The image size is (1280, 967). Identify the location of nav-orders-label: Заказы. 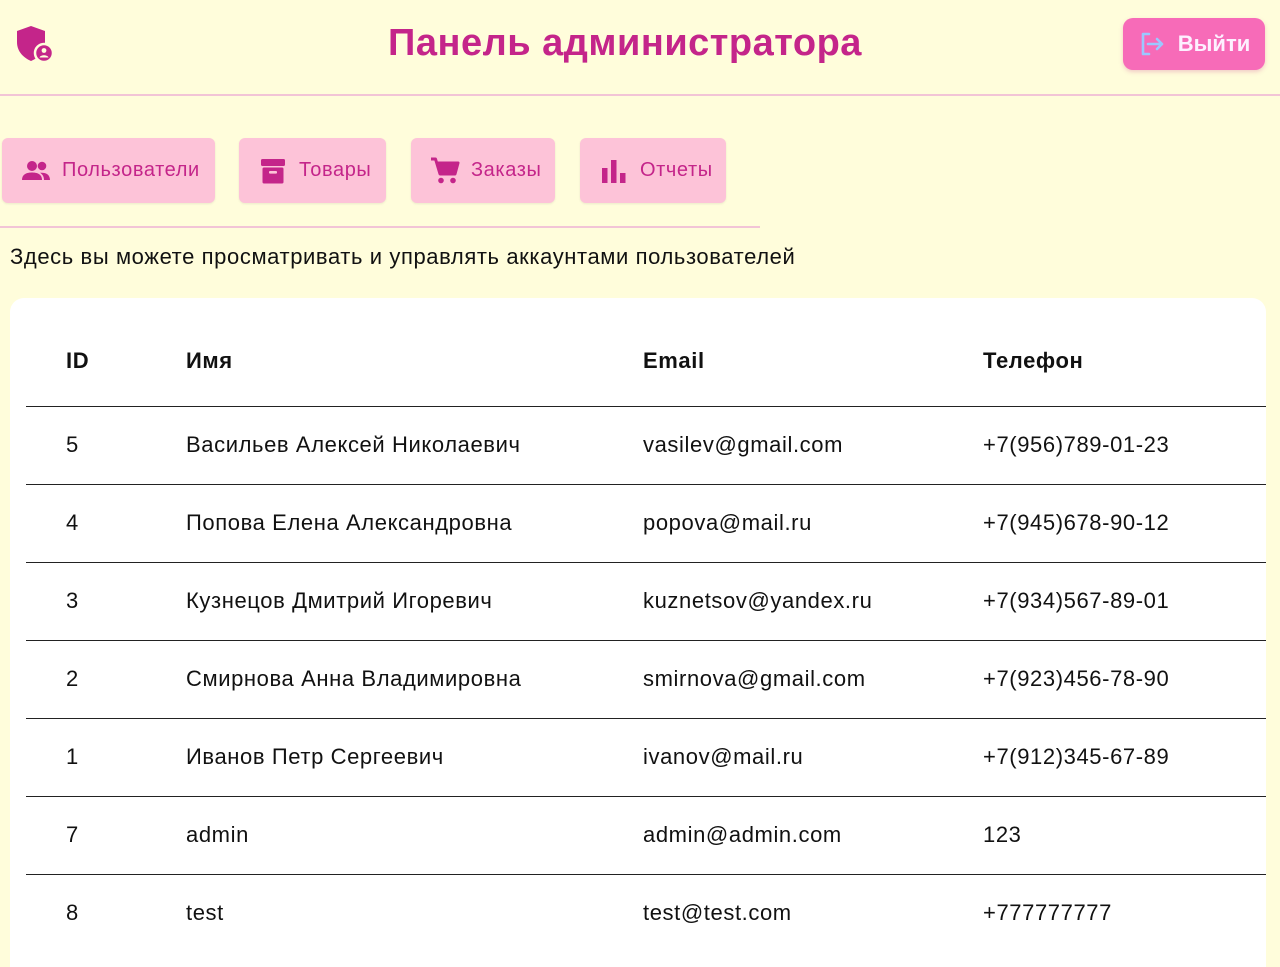
(506, 170).